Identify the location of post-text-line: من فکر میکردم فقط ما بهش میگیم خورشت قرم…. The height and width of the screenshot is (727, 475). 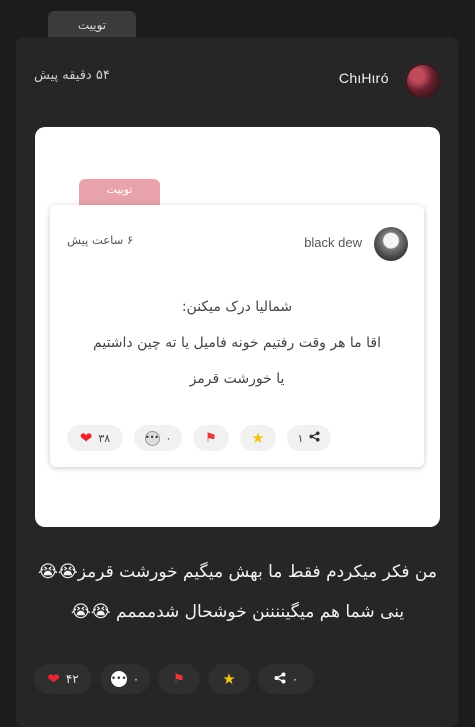
(237, 572).